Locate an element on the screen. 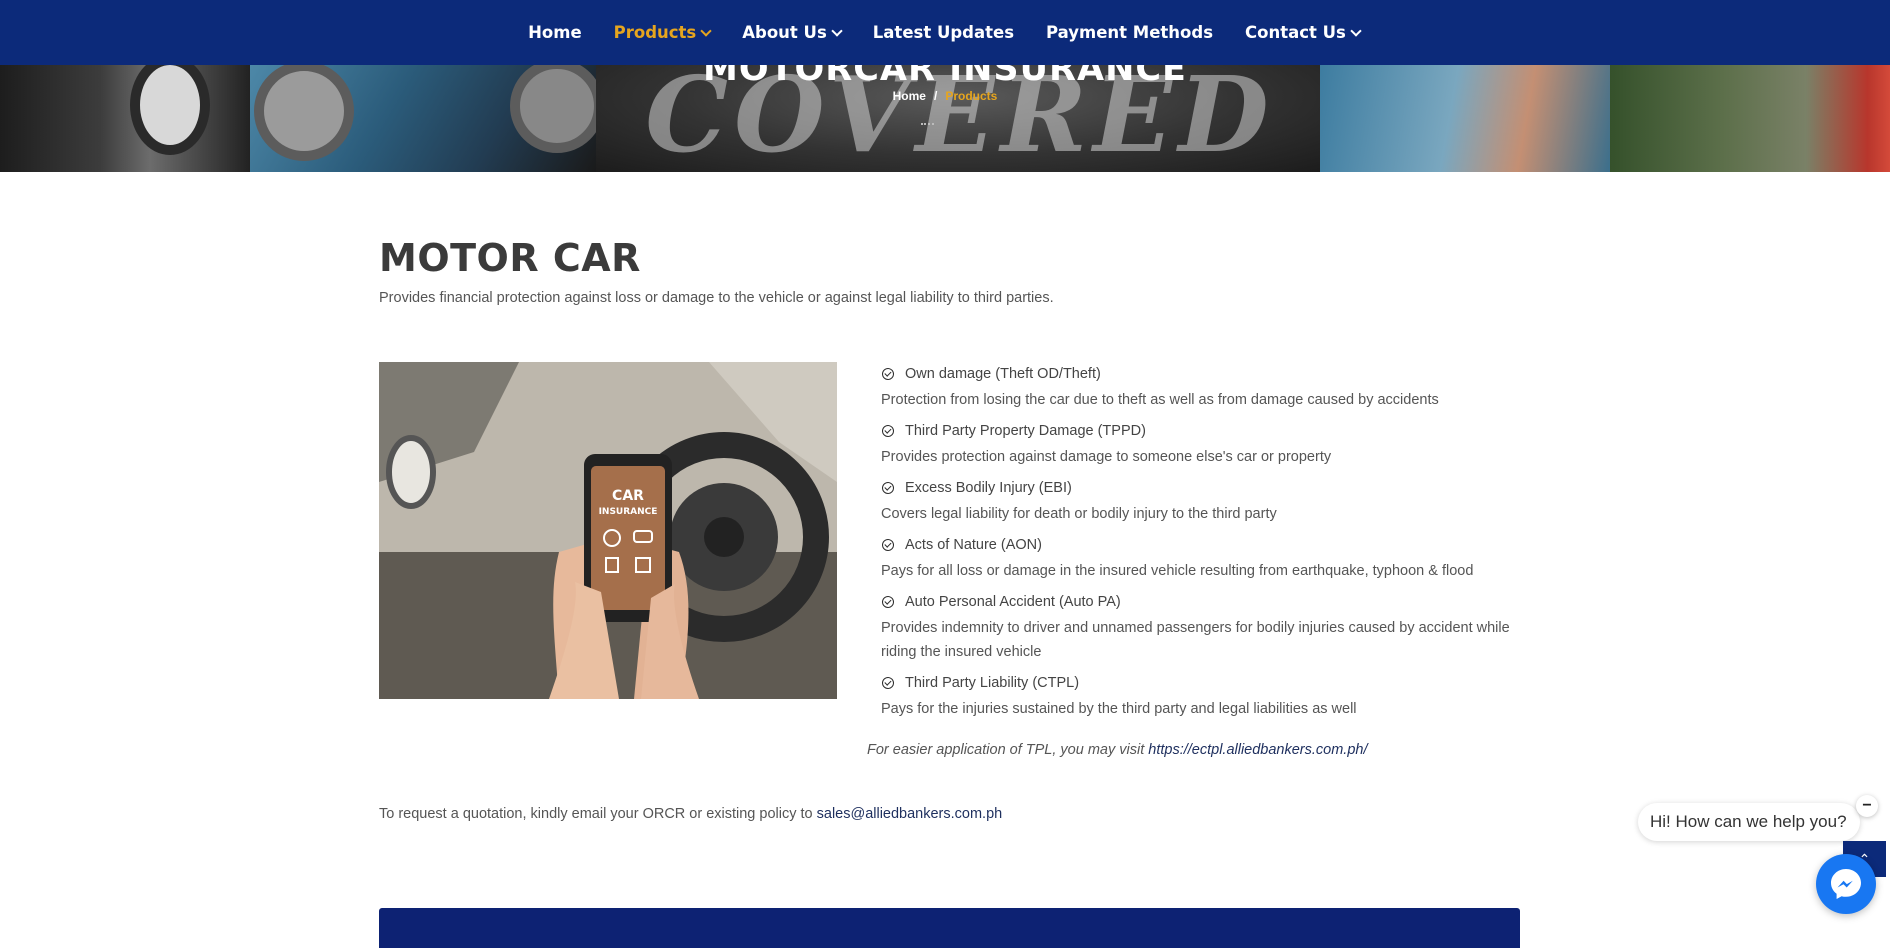  nav-item-about-us: About Us is located at coordinates (791, 32).